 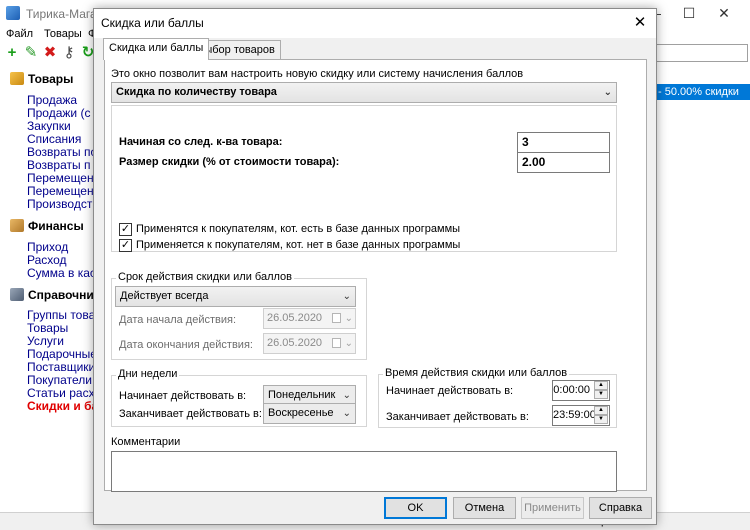 What do you see at coordinates (205, 277) in the screenshot?
I see `validity-group-title: Срок действия скидки или баллов` at bounding box center [205, 277].